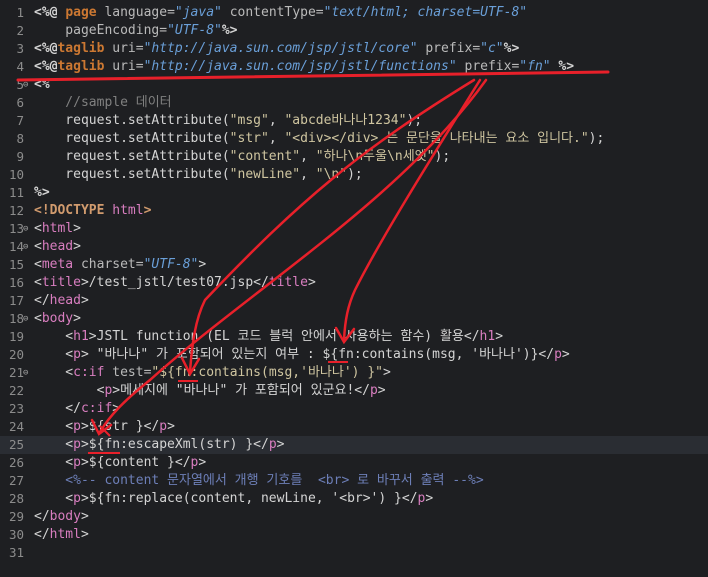 The image size is (708, 577). What do you see at coordinates (562, 66) in the screenshot?
I see `code-token: %>` at bounding box center [562, 66].